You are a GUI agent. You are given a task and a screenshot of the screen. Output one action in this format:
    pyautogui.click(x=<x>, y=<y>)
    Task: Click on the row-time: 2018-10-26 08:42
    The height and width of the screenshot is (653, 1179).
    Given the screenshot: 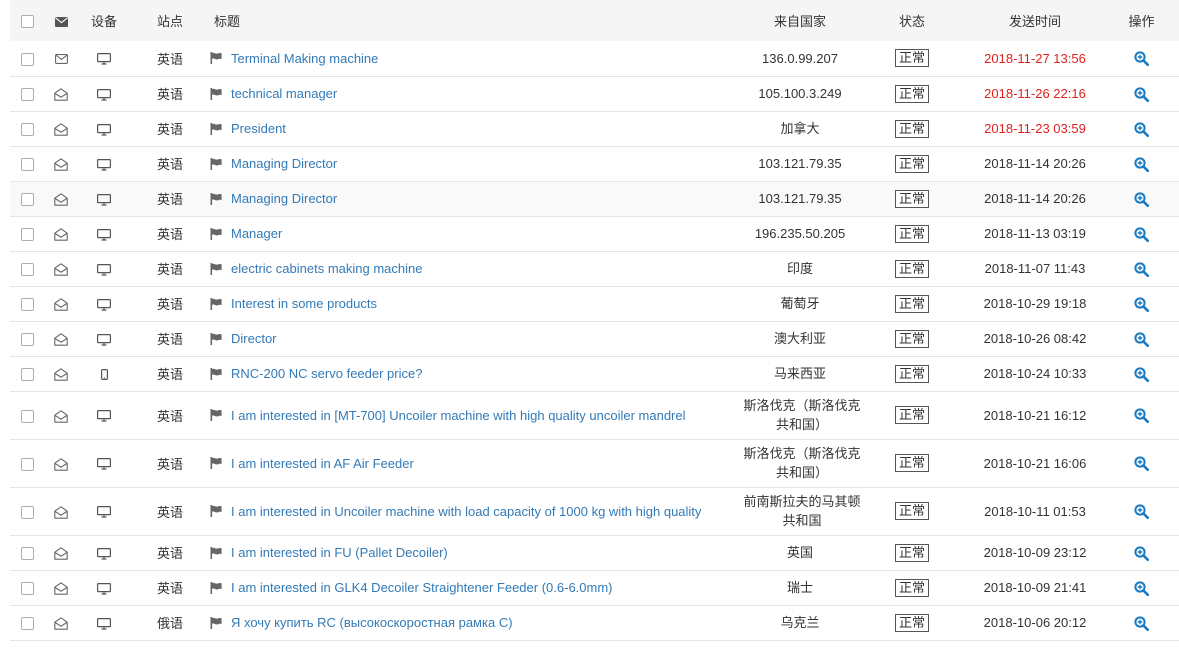 What is the action you would take?
    pyautogui.click(x=1035, y=338)
    